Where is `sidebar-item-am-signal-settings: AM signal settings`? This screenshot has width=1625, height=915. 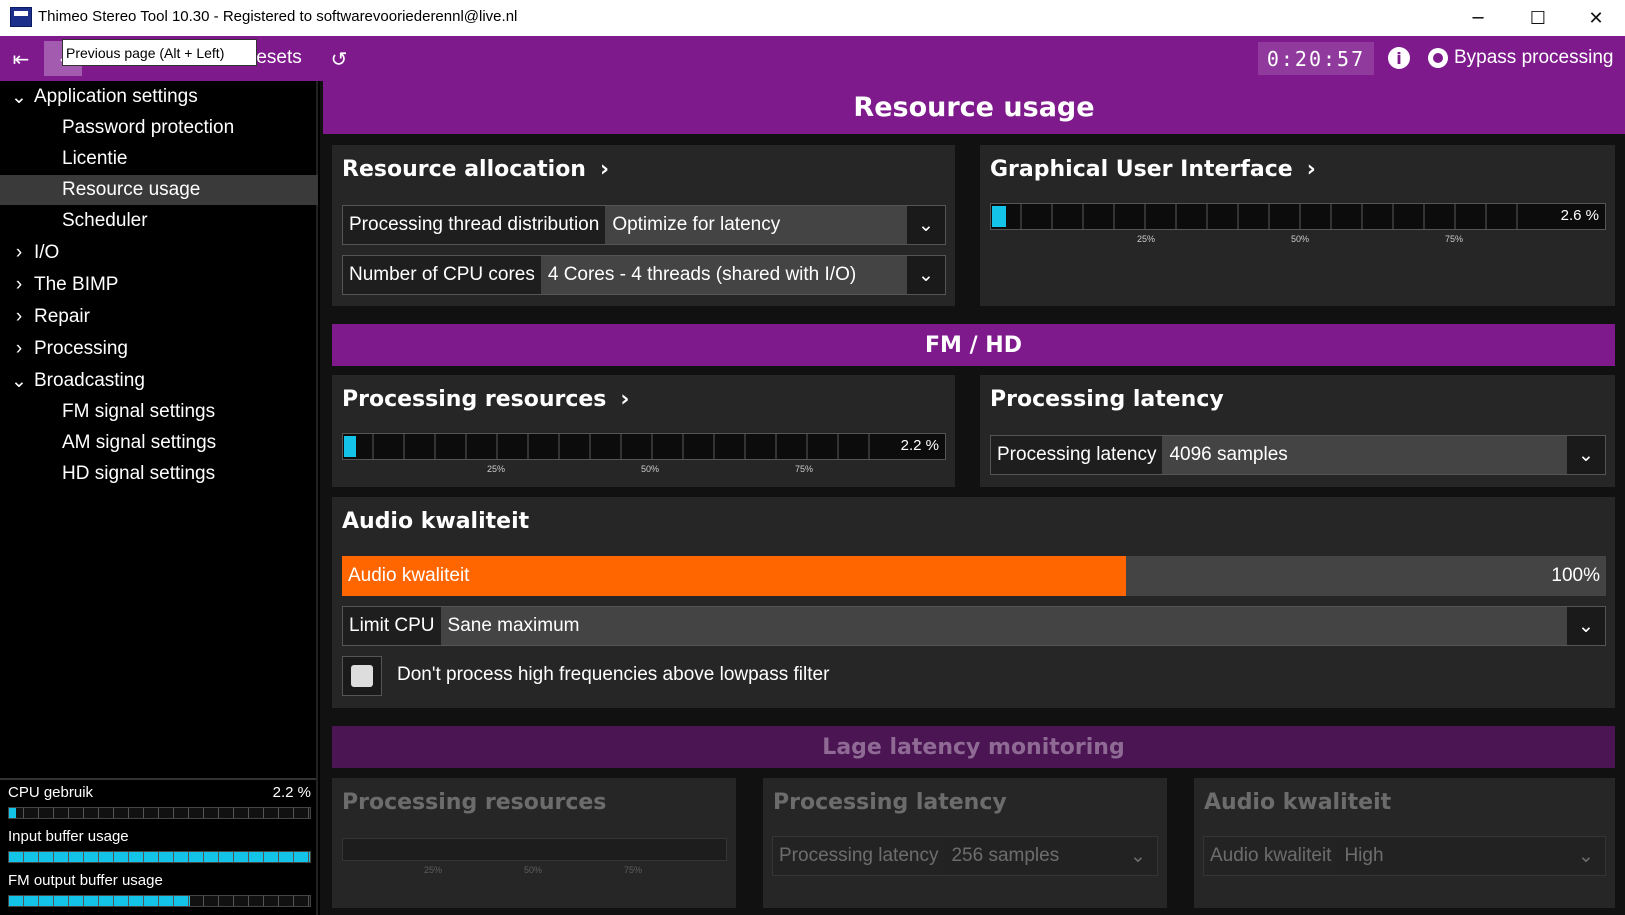 sidebar-item-am-signal-settings: AM signal settings is located at coordinates (159, 443).